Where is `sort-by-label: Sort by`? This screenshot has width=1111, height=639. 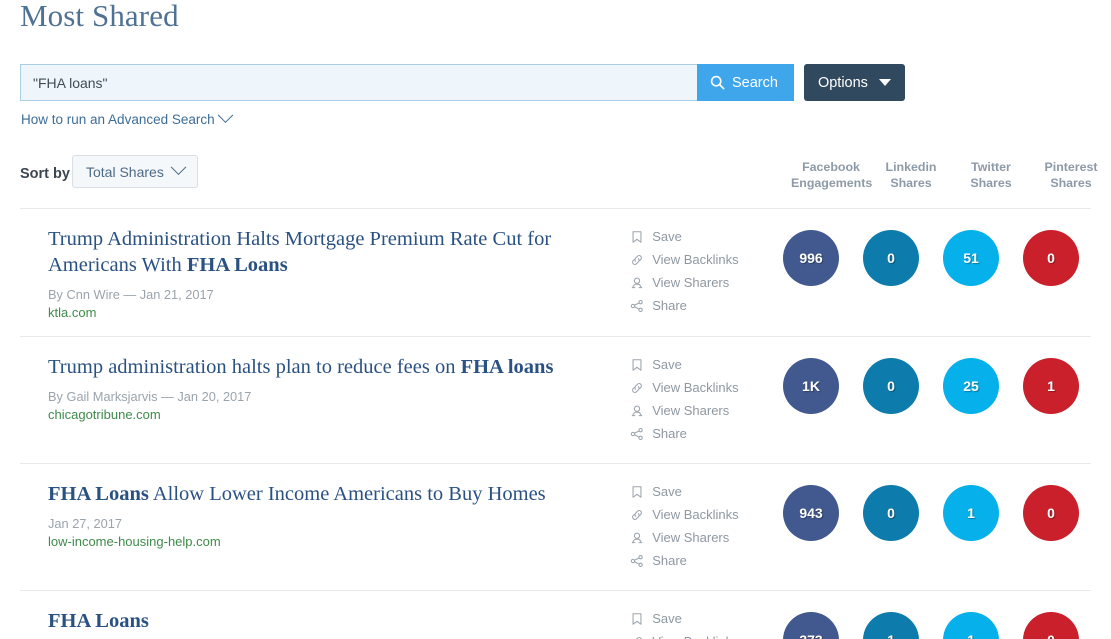 sort-by-label: Sort by is located at coordinates (45, 174).